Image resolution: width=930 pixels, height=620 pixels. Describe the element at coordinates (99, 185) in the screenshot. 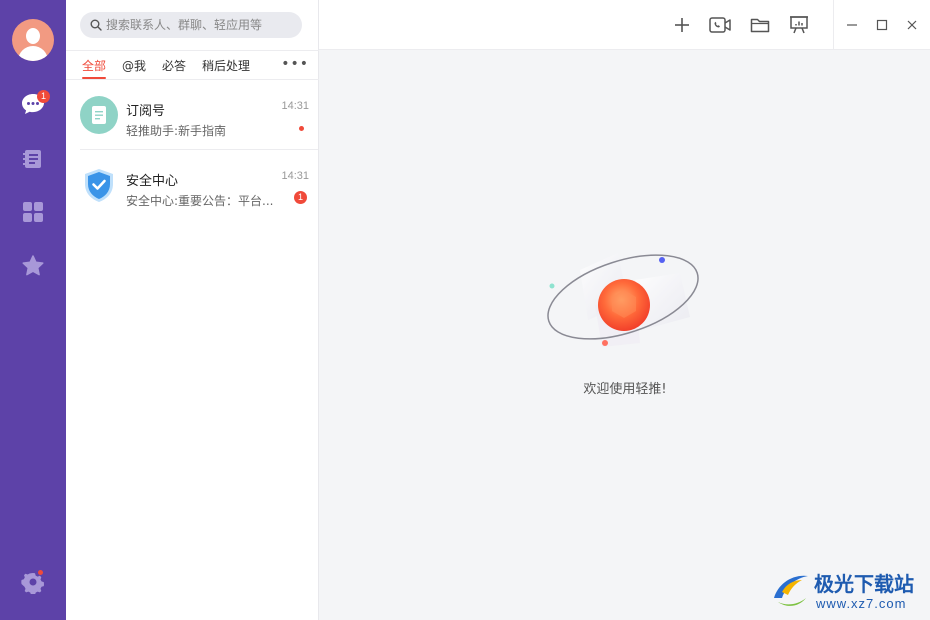

I see `shield-icon` at that location.